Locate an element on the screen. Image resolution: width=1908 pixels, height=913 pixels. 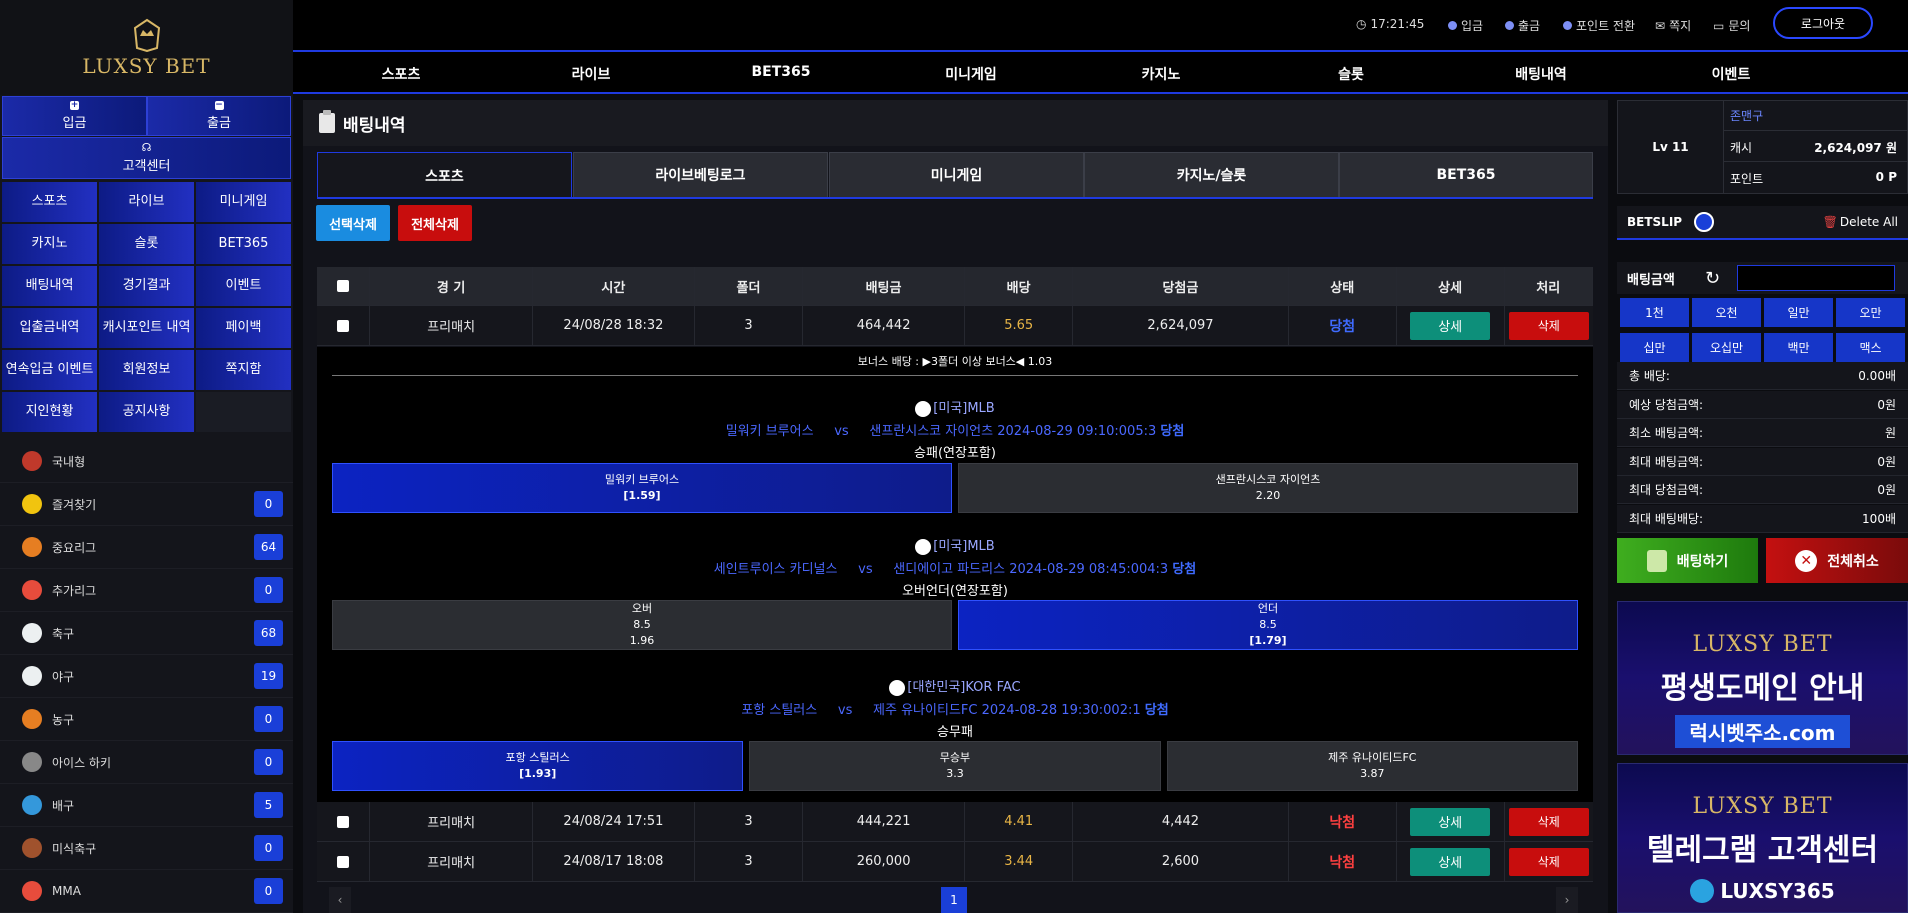
delete-all-button: 🗑 Delete All is located at coordinates (1860, 222).